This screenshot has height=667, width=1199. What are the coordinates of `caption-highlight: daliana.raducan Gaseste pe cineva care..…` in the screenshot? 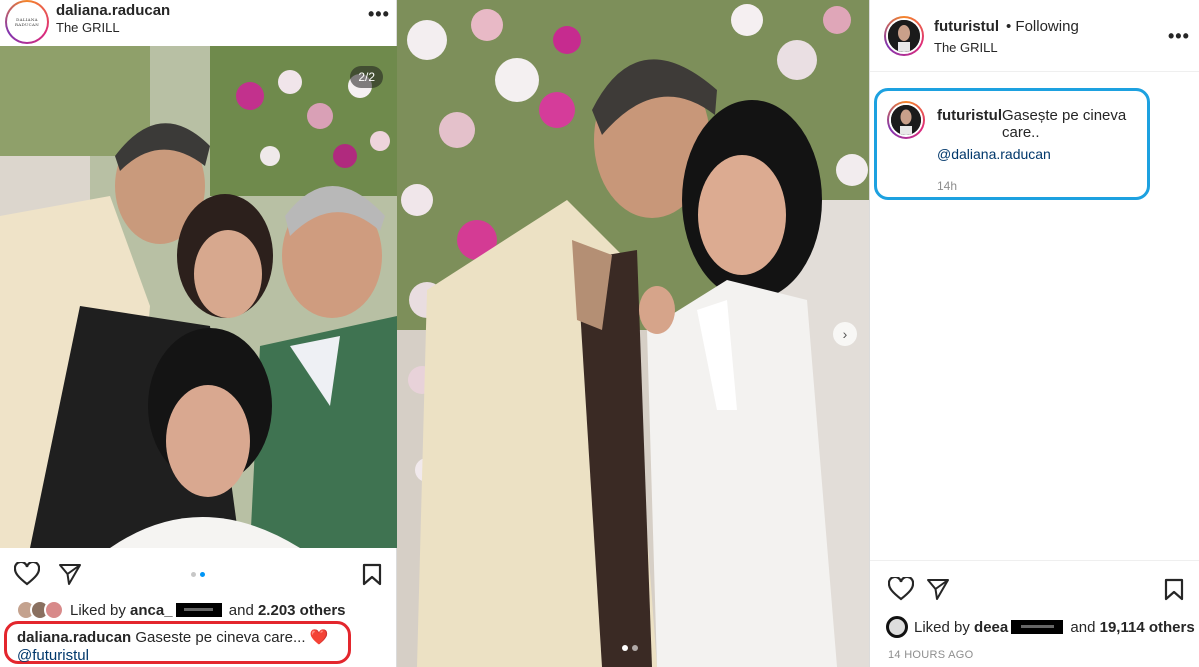 It's located at (177, 642).